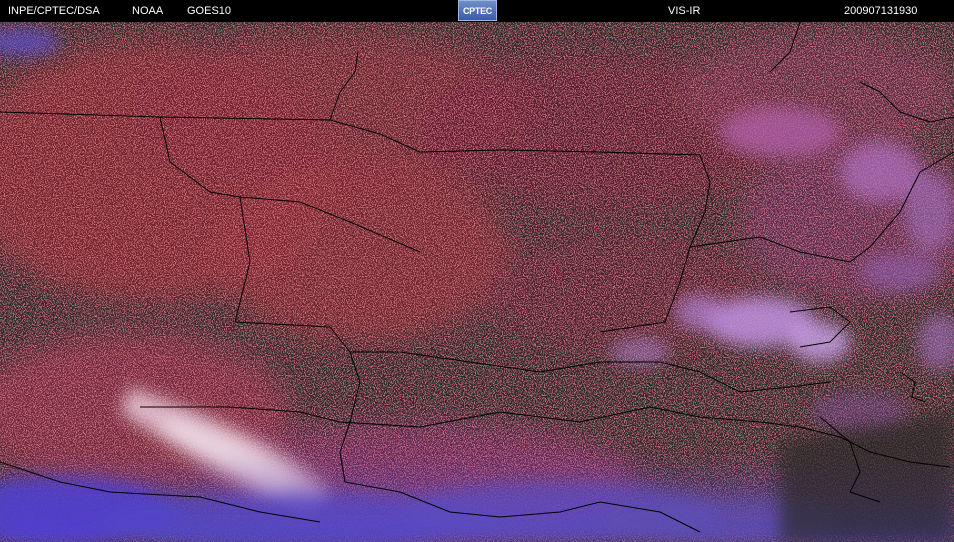 This screenshot has width=954, height=542. What do you see at coordinates (209, 11) in the screenshot?
I see `satellite-label: GOES10` at bounding box center [209, 11].